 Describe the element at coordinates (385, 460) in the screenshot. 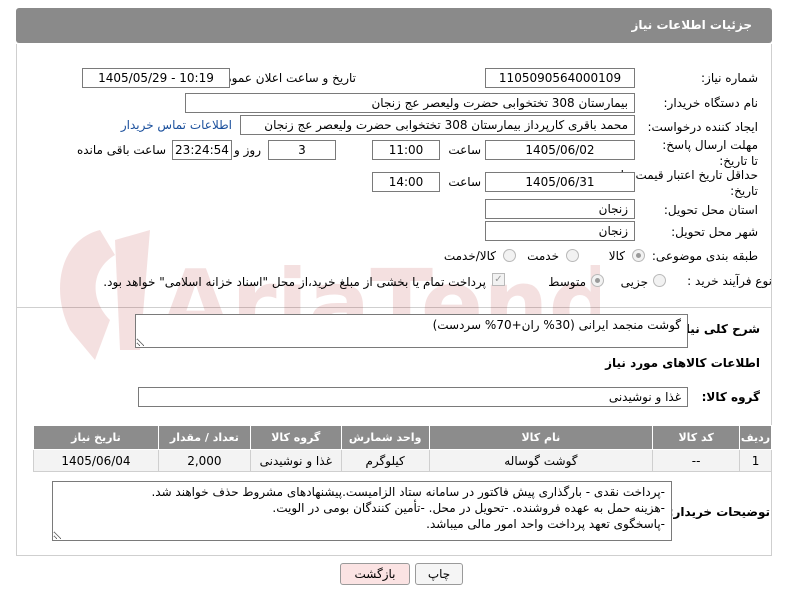

I see `cell-unit: کیلوگرم` at that location.